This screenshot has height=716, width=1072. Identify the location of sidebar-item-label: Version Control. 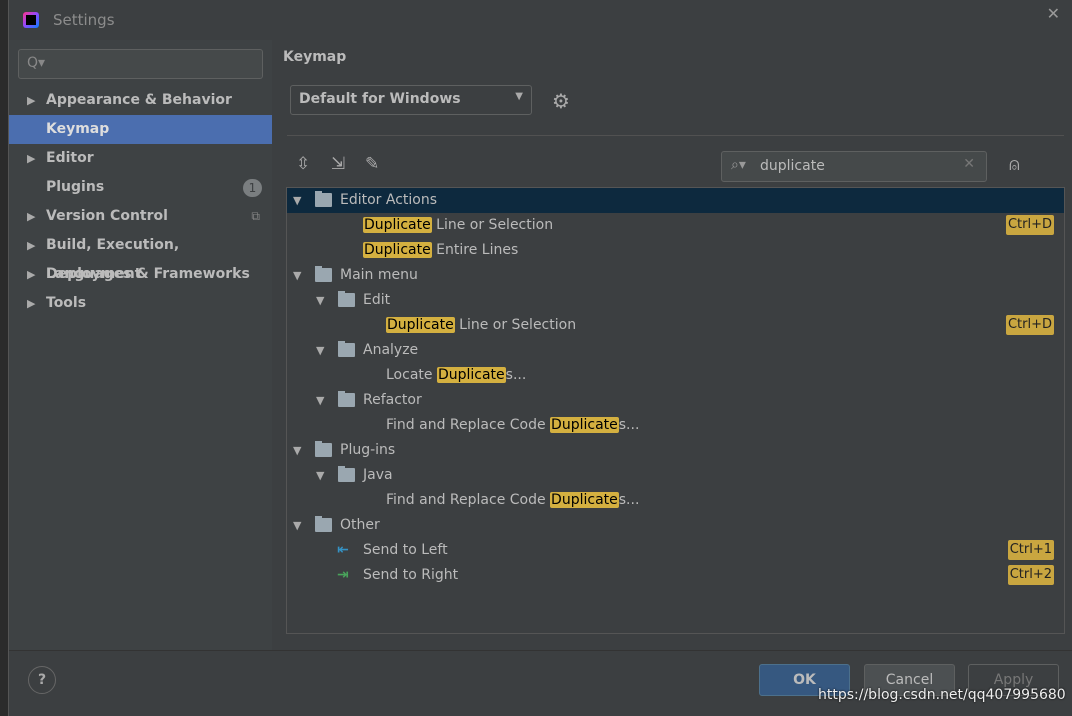
(107, 216).